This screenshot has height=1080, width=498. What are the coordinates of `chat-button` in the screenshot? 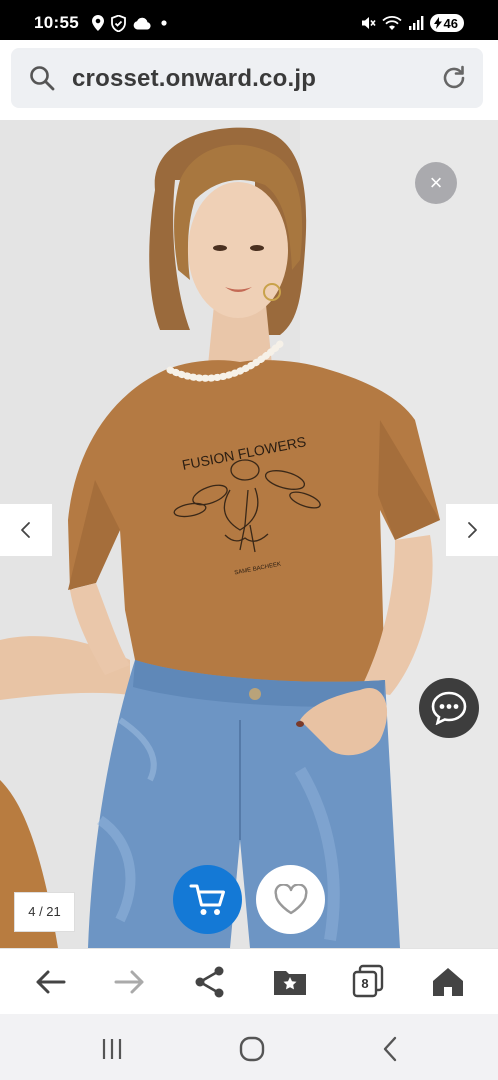 It's located at (449, 708).